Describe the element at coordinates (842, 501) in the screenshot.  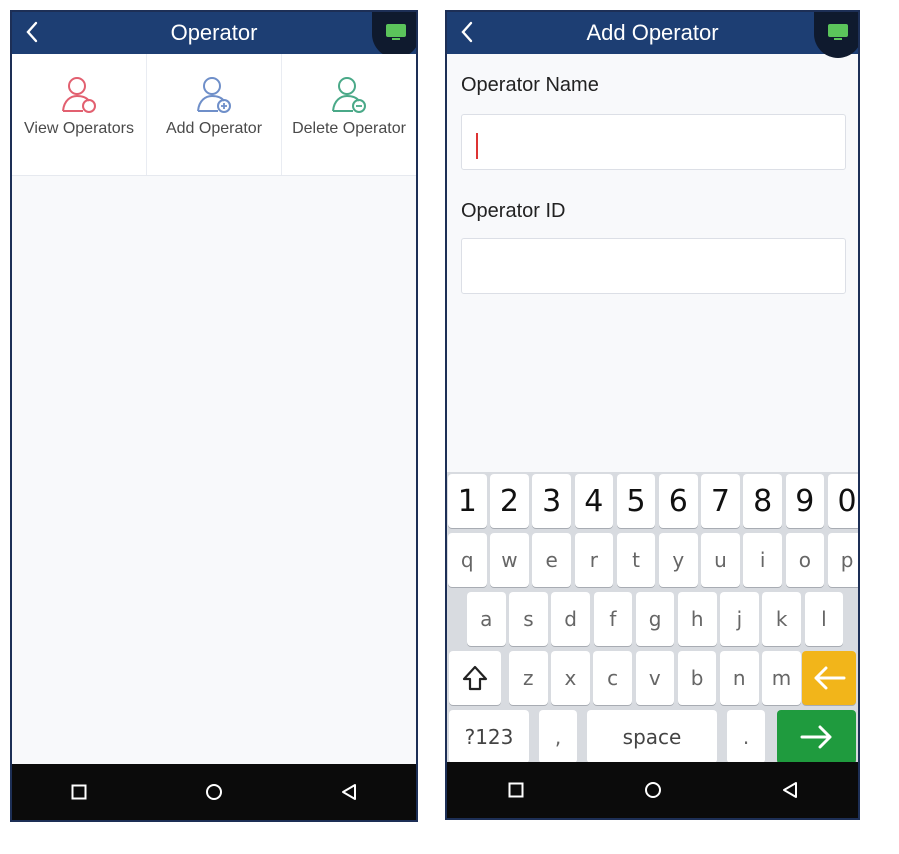
I see `key-0: 0` at that location.